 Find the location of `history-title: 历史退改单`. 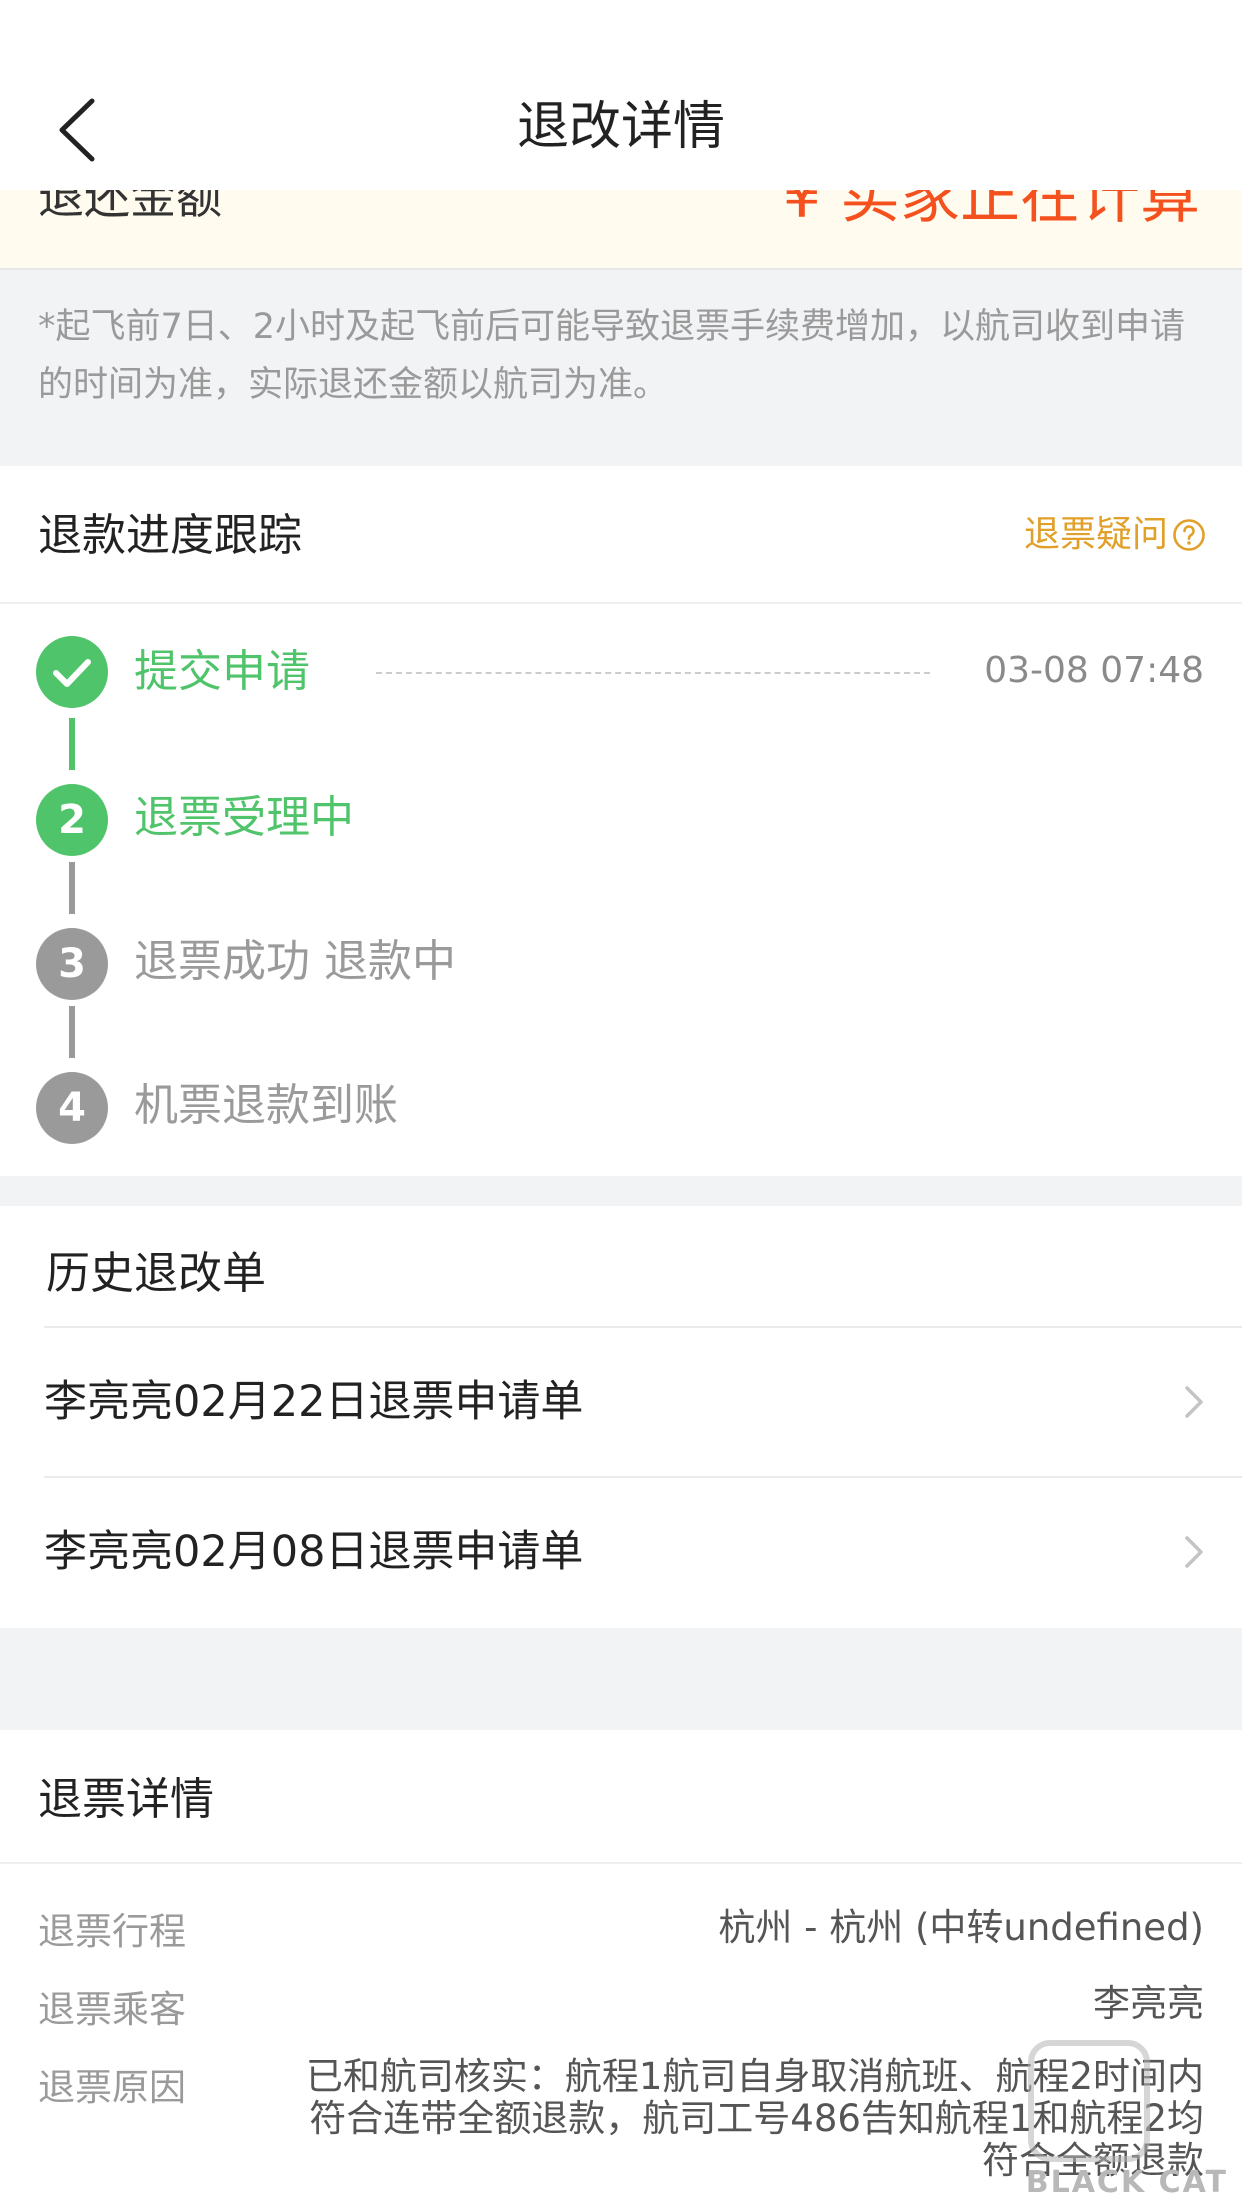

history-title: 历史退改单 is located at coordinates (156, 1273).